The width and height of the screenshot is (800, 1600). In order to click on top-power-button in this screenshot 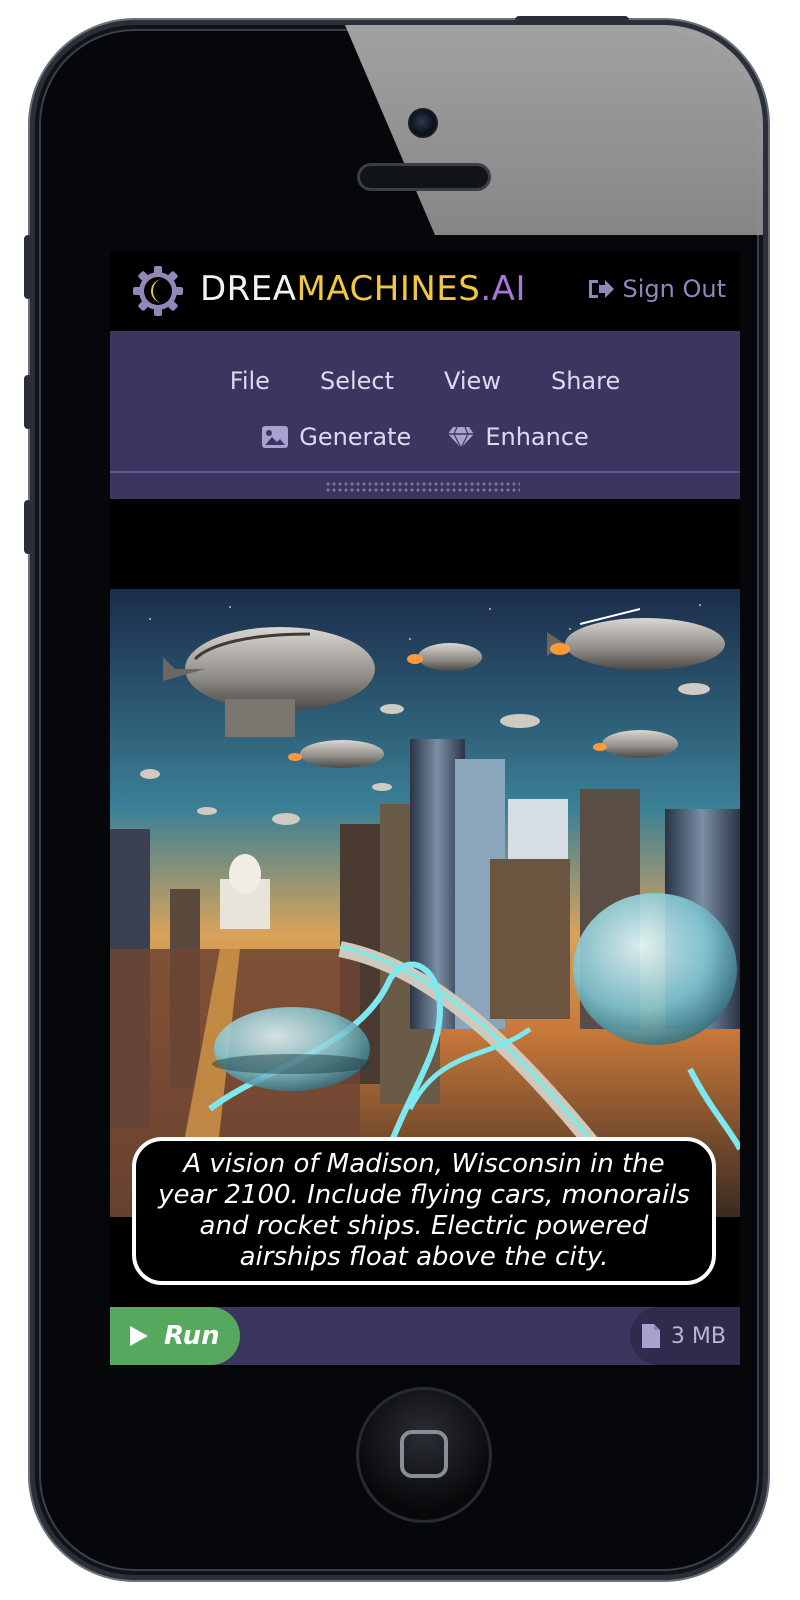, I will do `click(572, 20)`.